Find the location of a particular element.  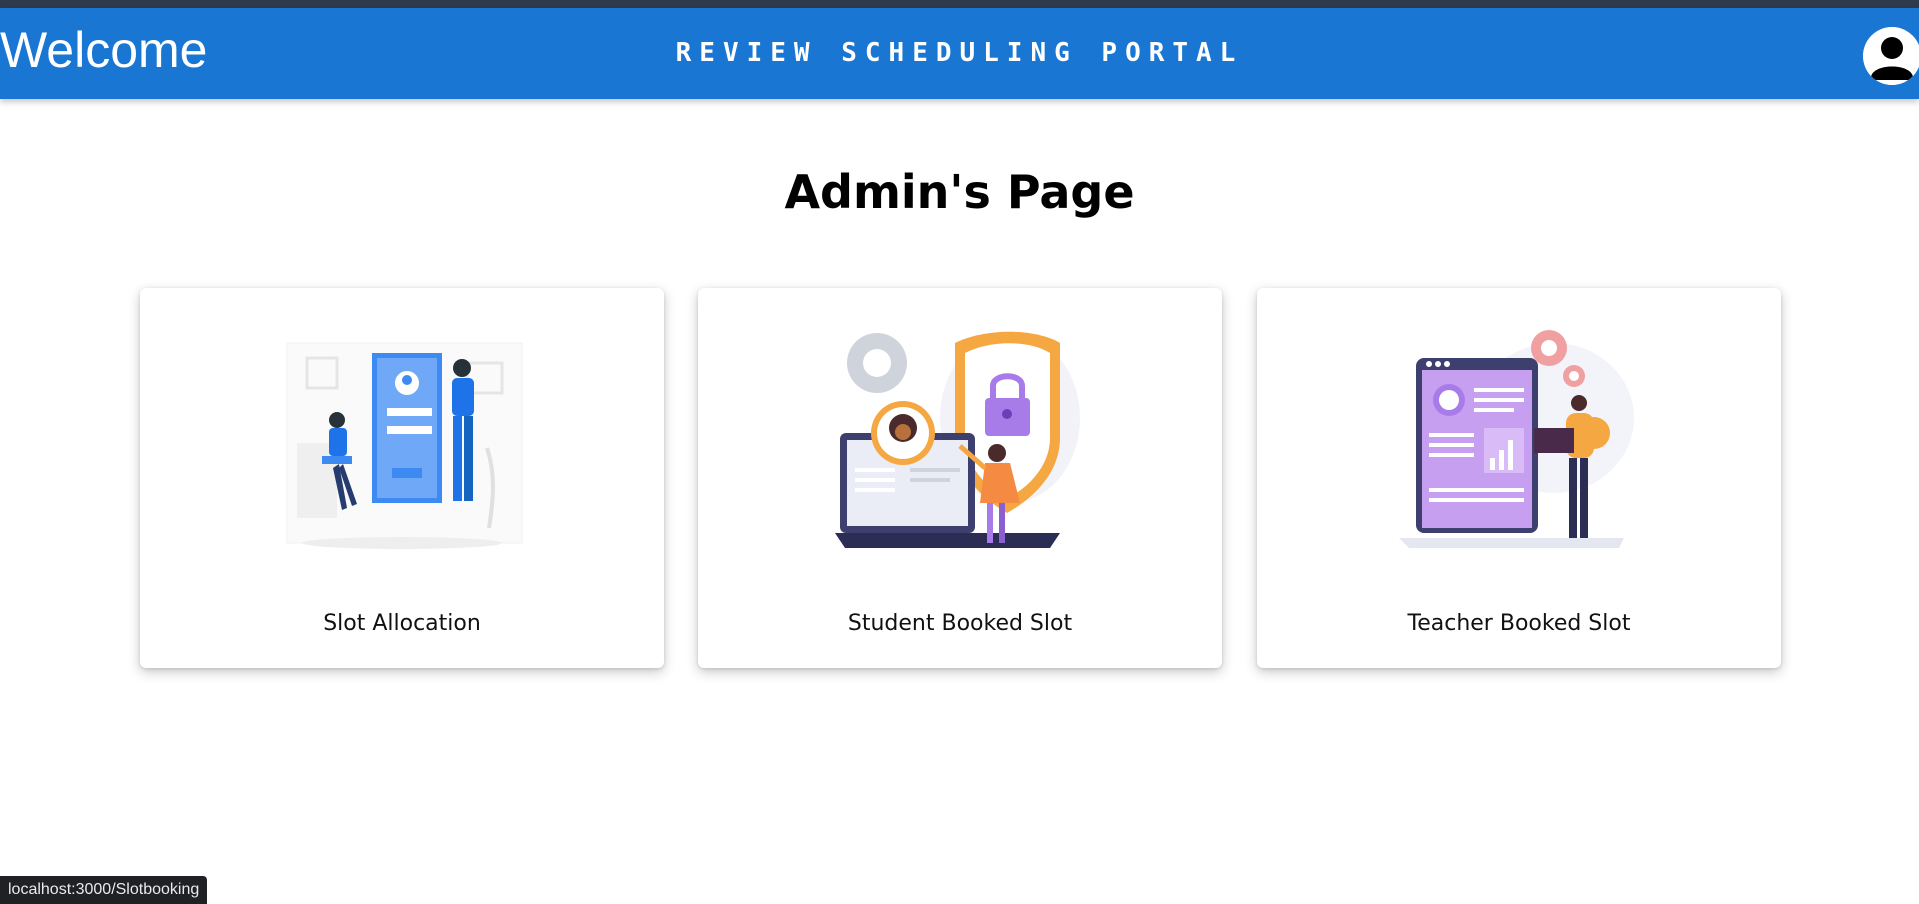

security-lock-illustration is located at coordinates (960, 445).